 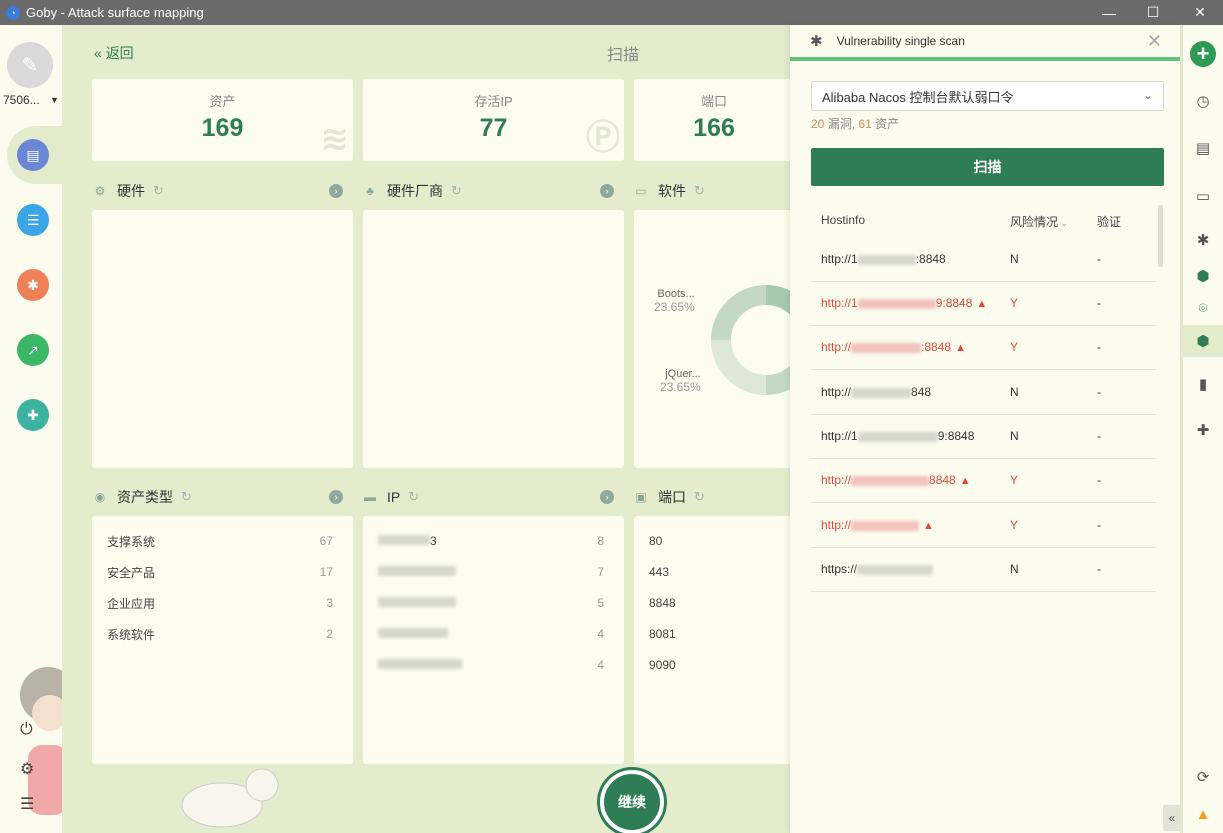 I want to click on history-icon: ◷, so click(x=1203, y=101).